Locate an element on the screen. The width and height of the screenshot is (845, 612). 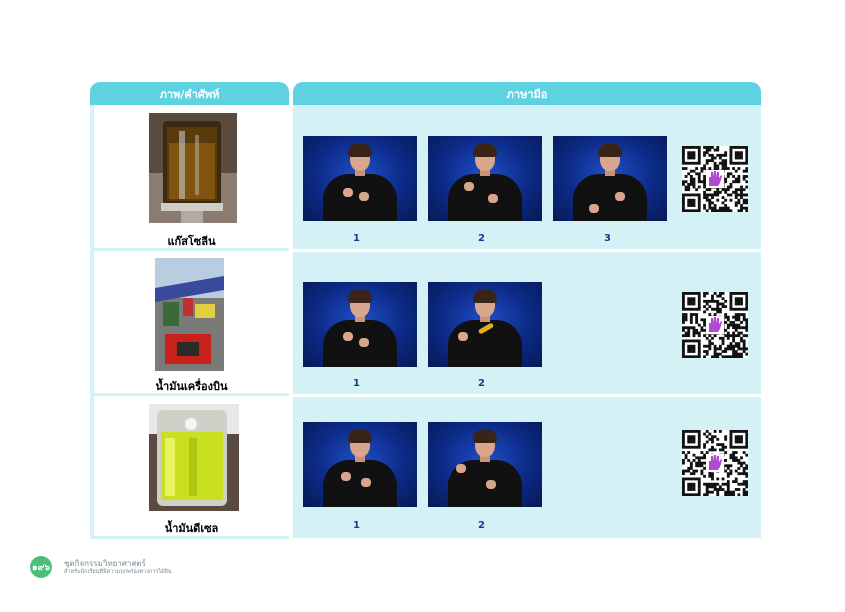
table-row: น้ำมันเครื่องบิน is located at coordinates (189, 323).